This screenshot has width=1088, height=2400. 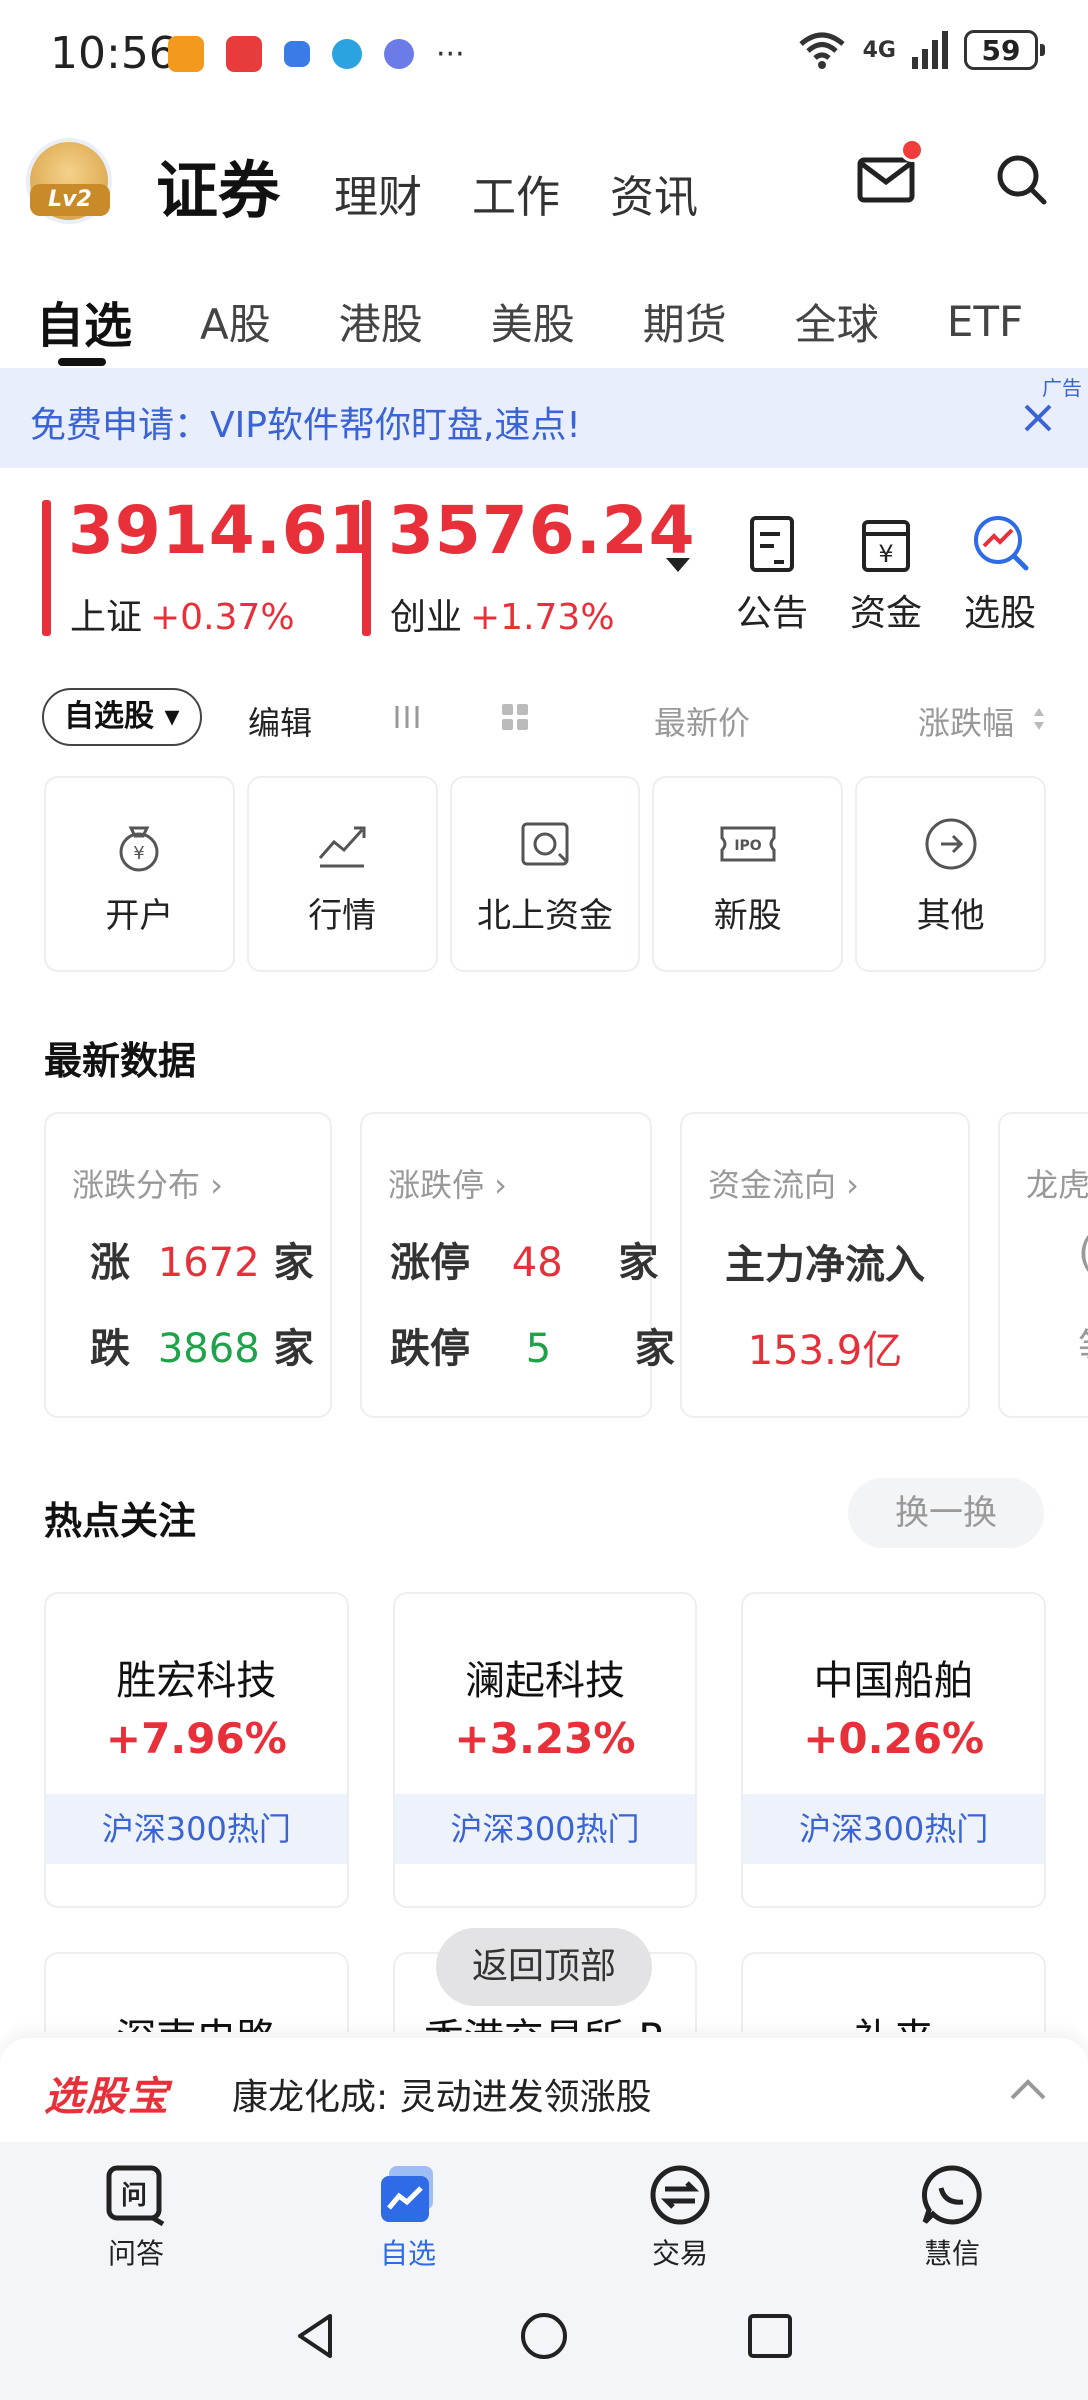 I want to click on data-card-limit: 涨跌停 › 涨停 48 家 跌停 5 家, so click(x=517, y=1265).